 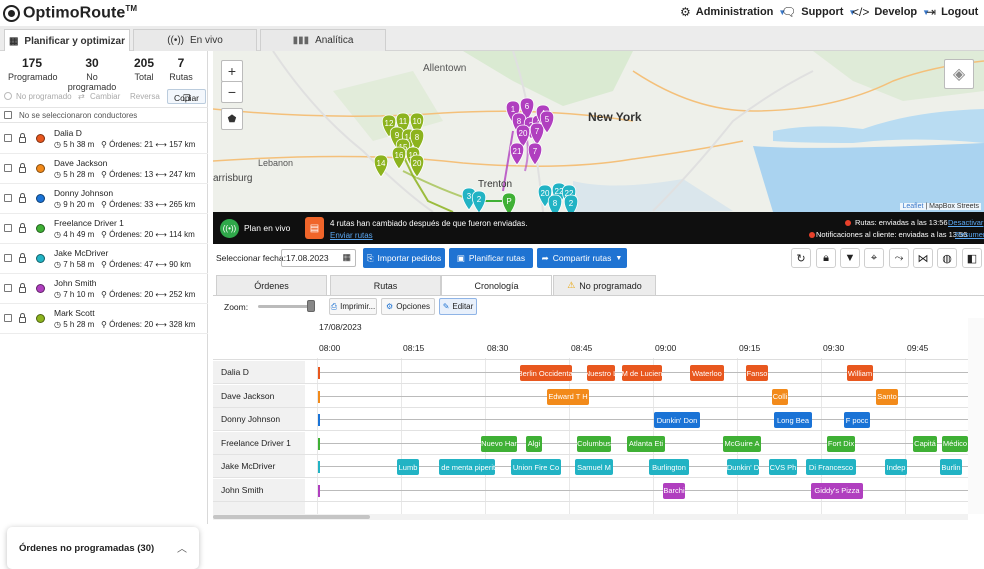 I want to click on no-programado-action: No programado, so click(x=44, y=96).